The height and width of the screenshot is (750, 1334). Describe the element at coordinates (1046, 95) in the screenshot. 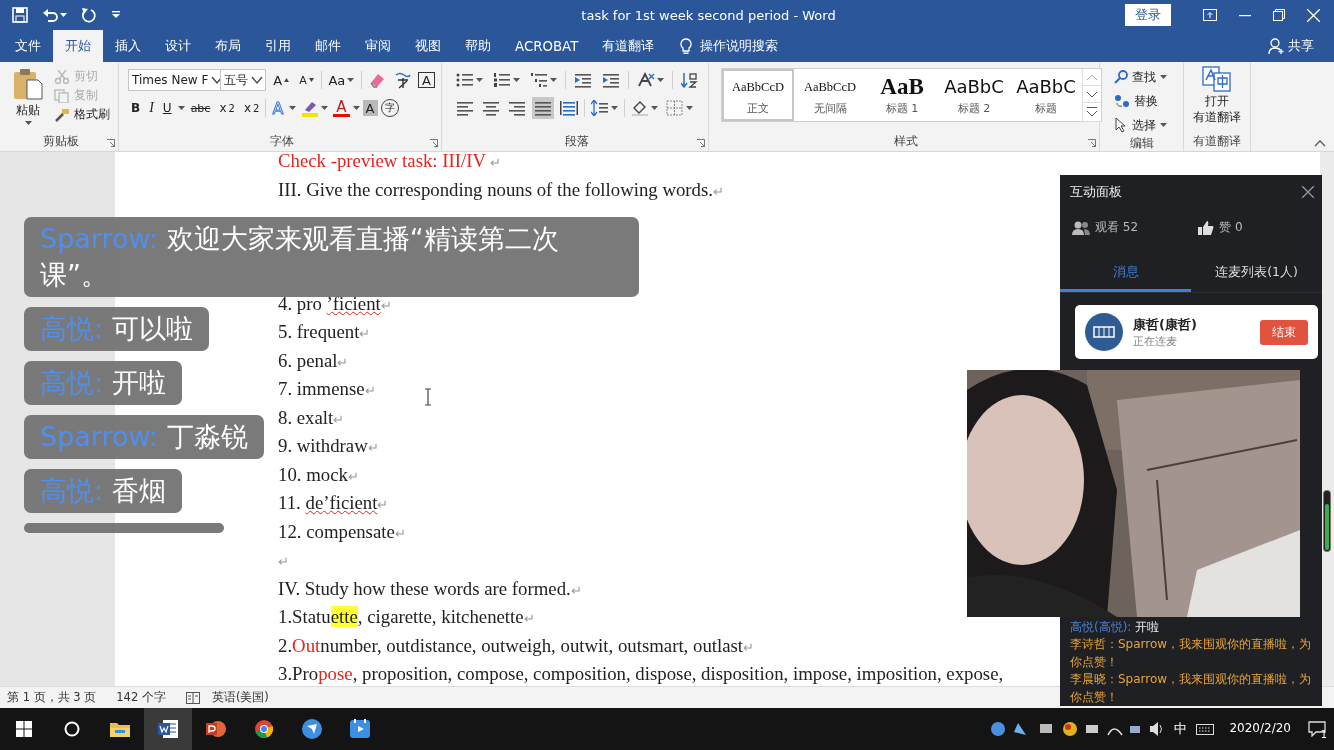

I see `style-item: AaBbC 标题` at that location.